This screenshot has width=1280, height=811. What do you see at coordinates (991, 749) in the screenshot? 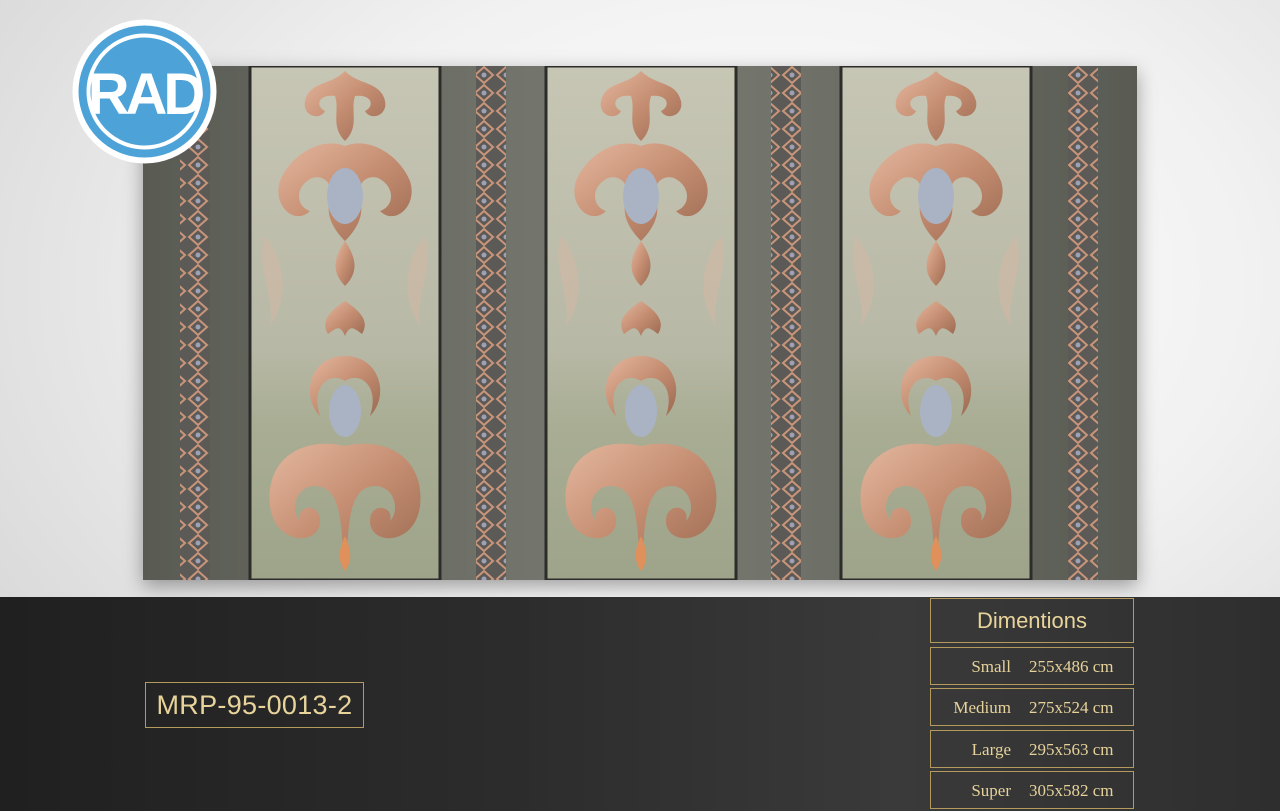
I see `dimension-name: Large` at bounding box center [991, 749].